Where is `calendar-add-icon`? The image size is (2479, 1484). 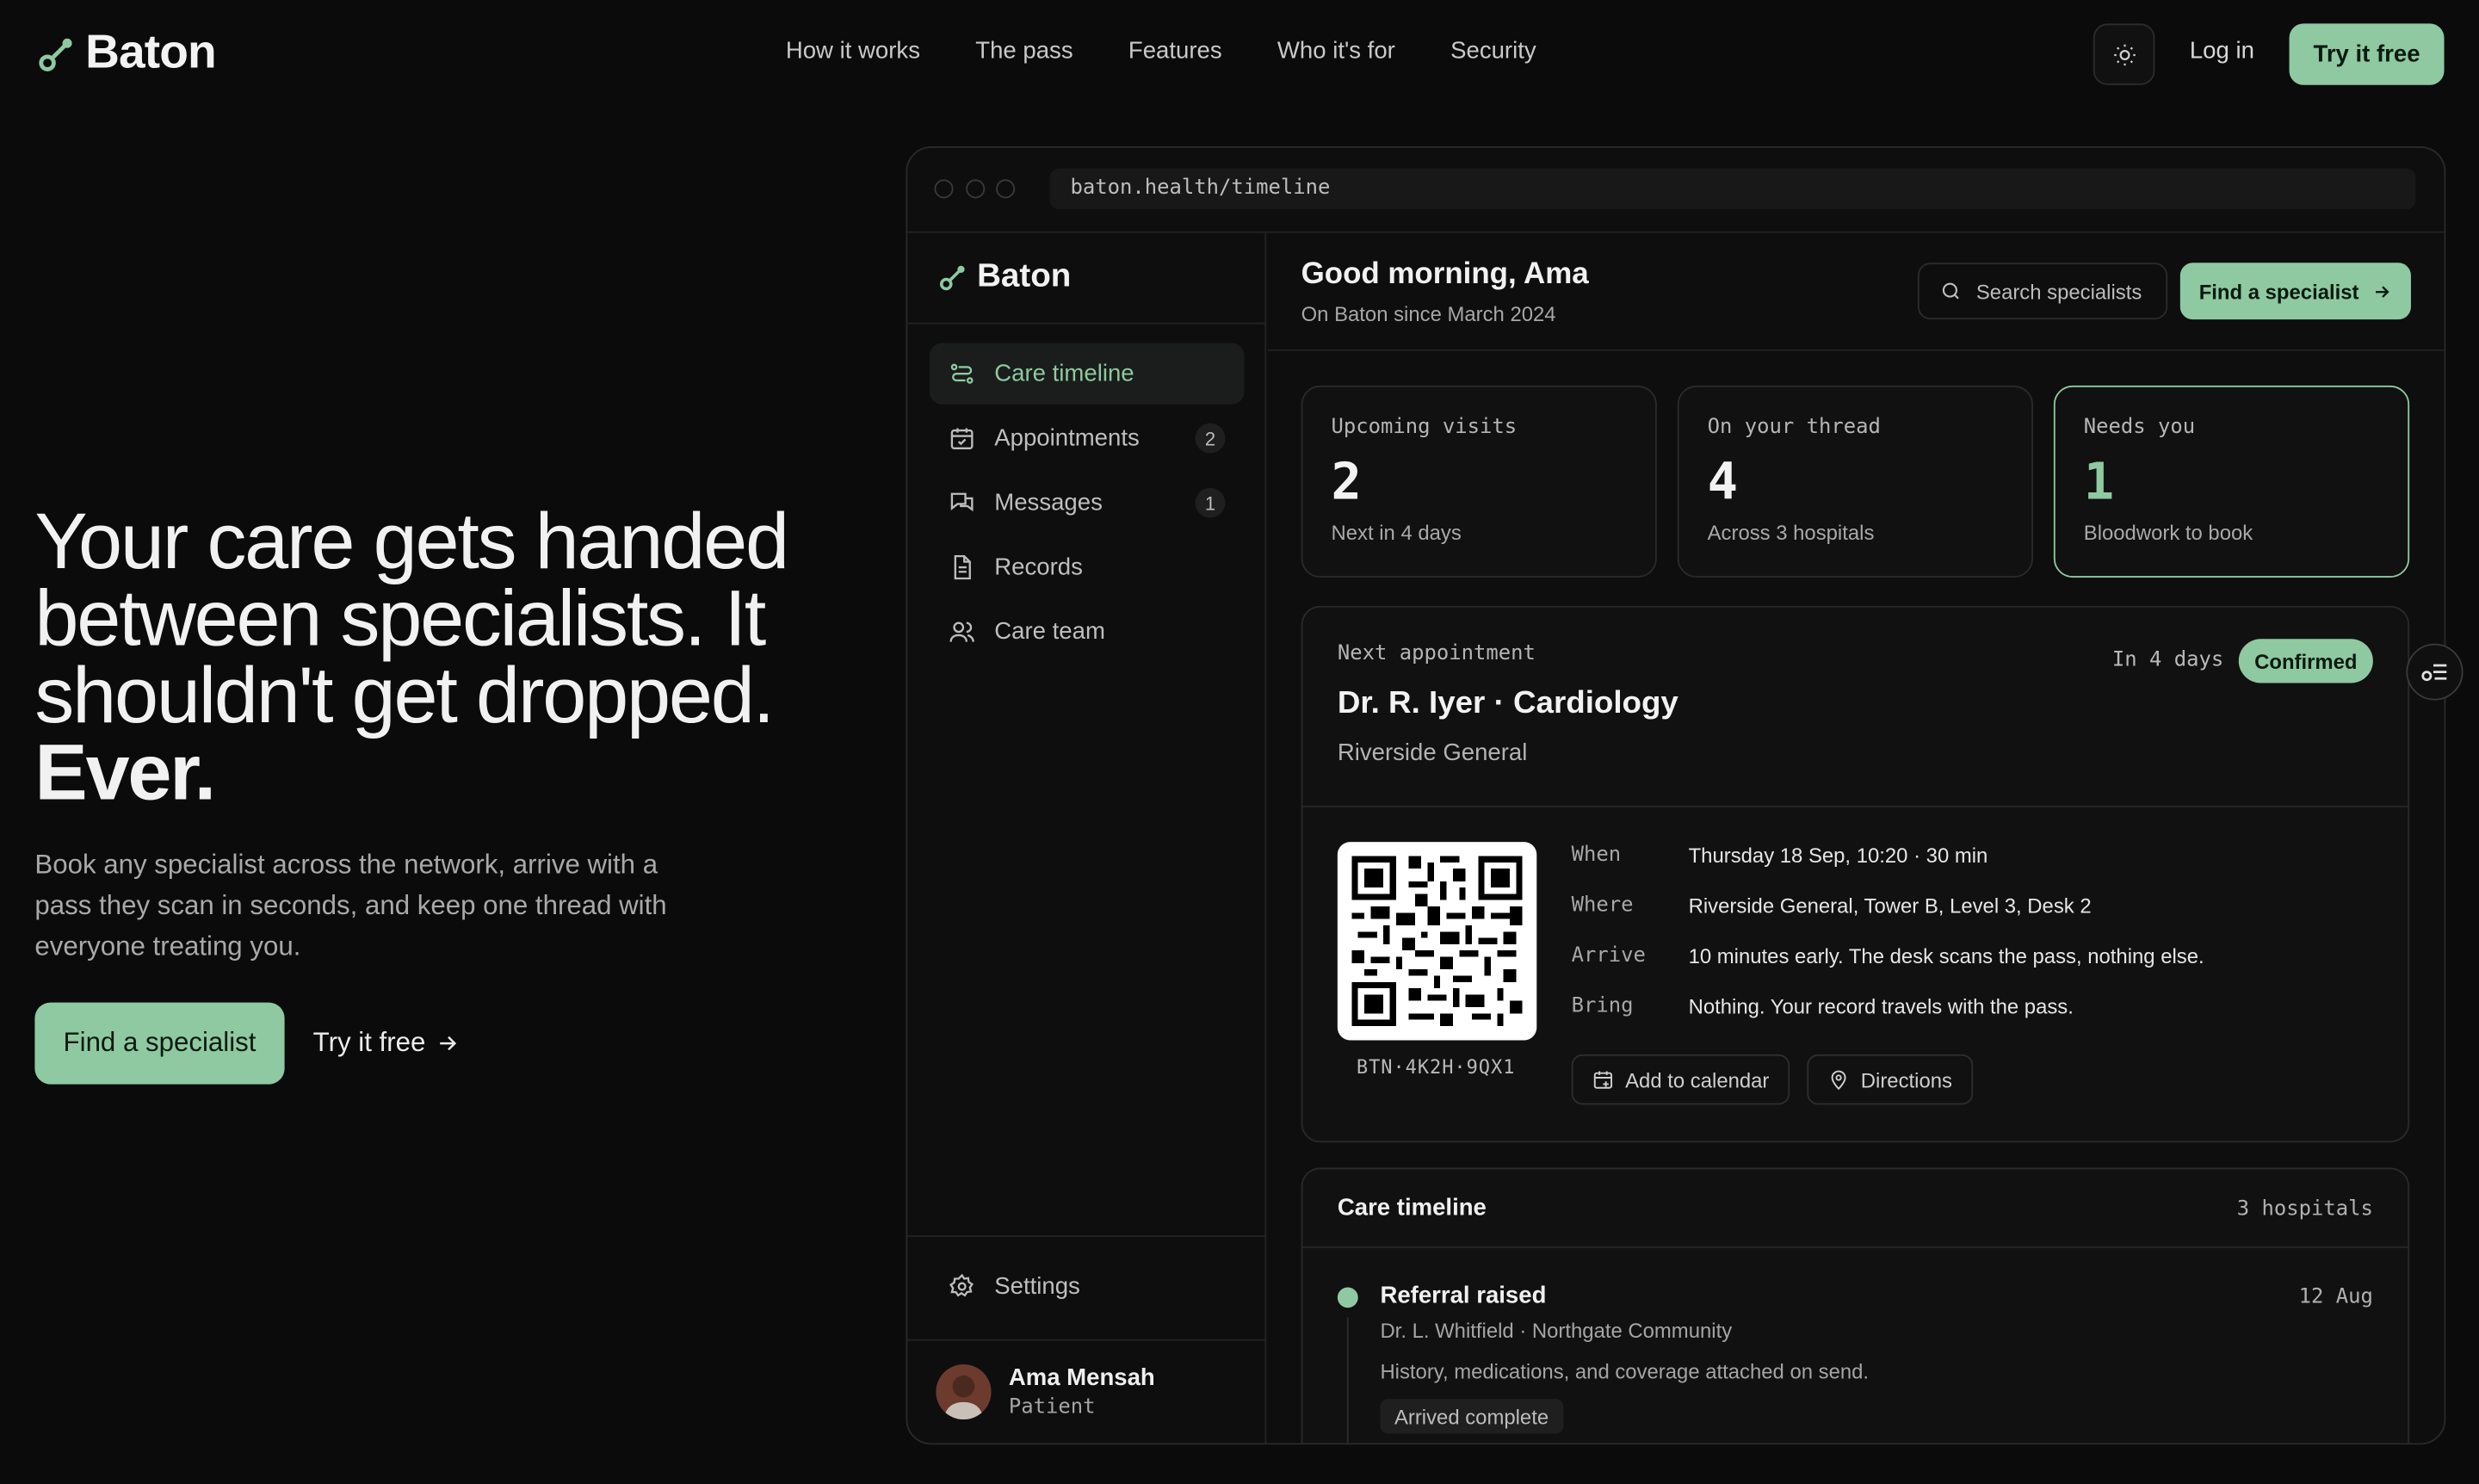
calendar-add-icon is located at coordinates (1603, 1080).